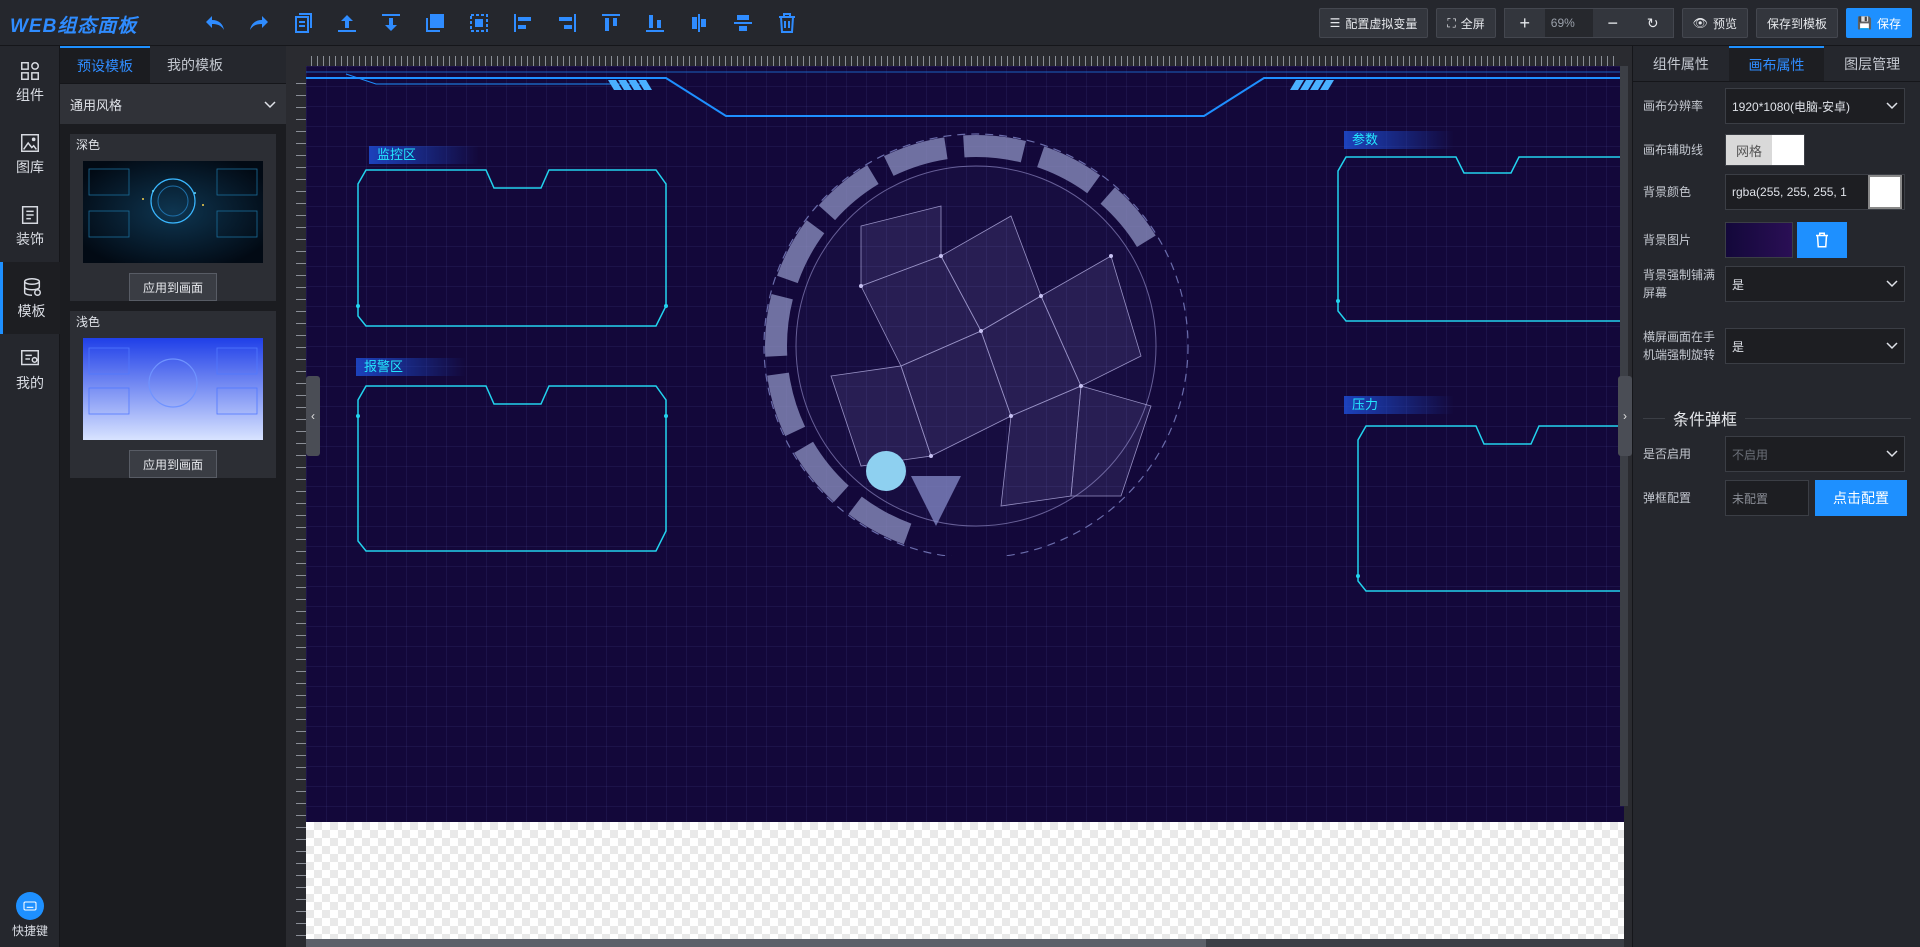  I want to click on zoom-control: + − ↻, so click(1588, 23).